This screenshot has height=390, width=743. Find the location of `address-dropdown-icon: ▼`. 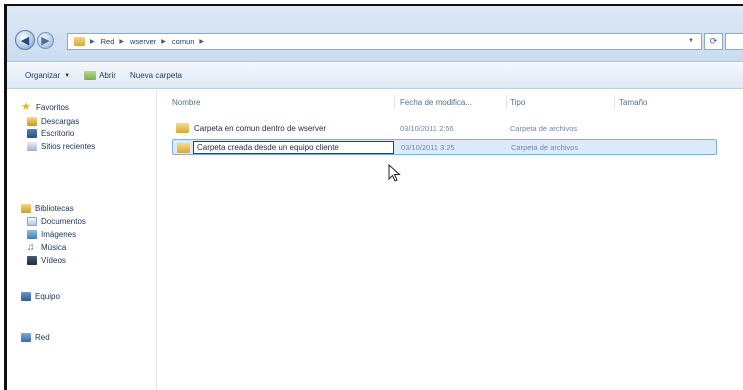

address-dropdown-icon: ▼ is located at coordinates (691, 41).